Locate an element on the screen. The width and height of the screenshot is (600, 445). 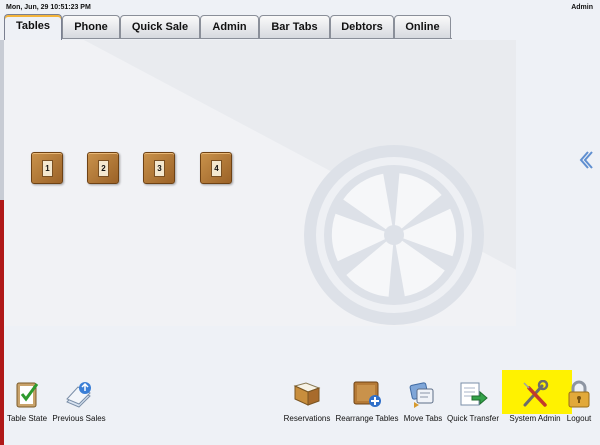
table-button-1: 1 is located at coordinates (47, 168).